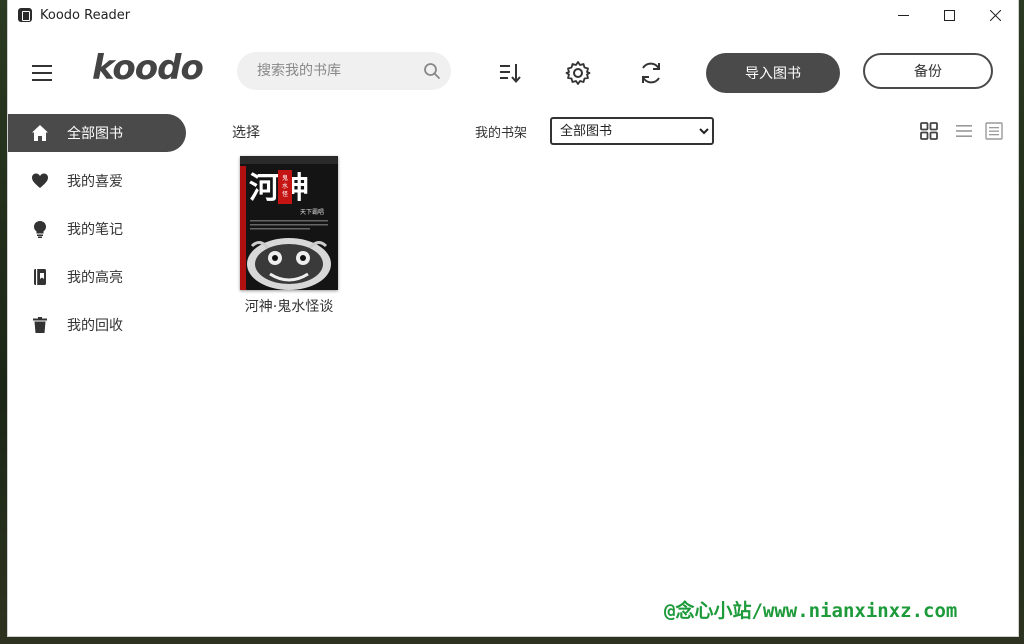 Image resolution: width=1024 pixels, height=644 pixels. What do you see at coordinates (246, 132) in the screenshot?
I see `select-mode-button: 选择` at bounding box center [246, 132].